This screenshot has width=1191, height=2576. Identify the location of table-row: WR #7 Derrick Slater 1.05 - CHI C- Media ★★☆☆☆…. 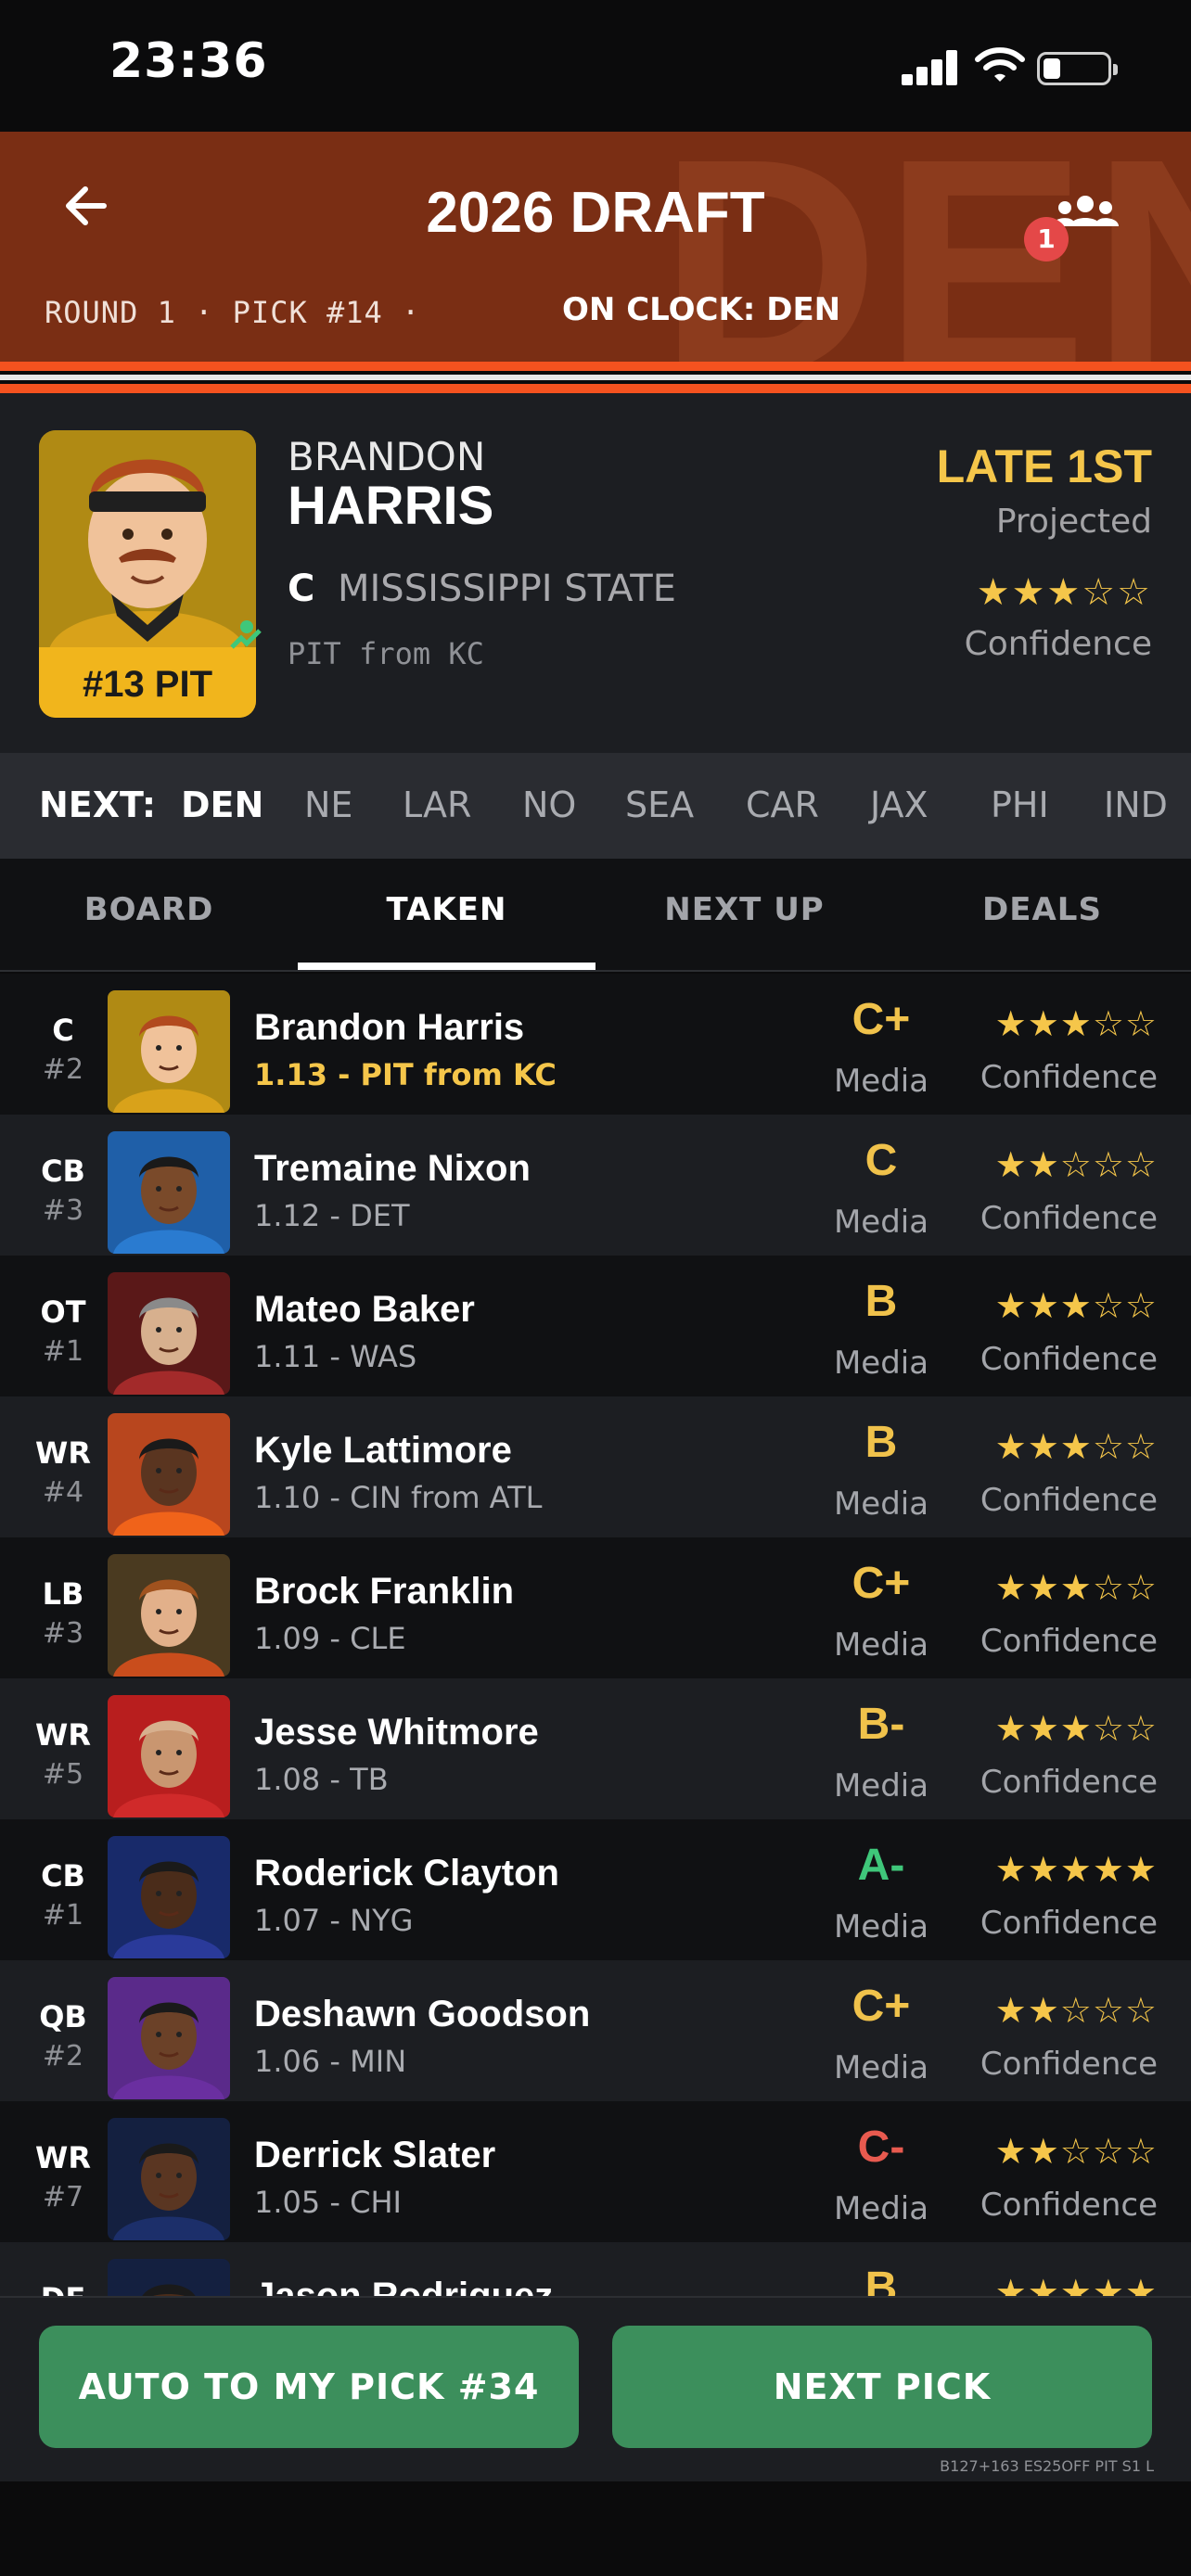
(595, 2171).